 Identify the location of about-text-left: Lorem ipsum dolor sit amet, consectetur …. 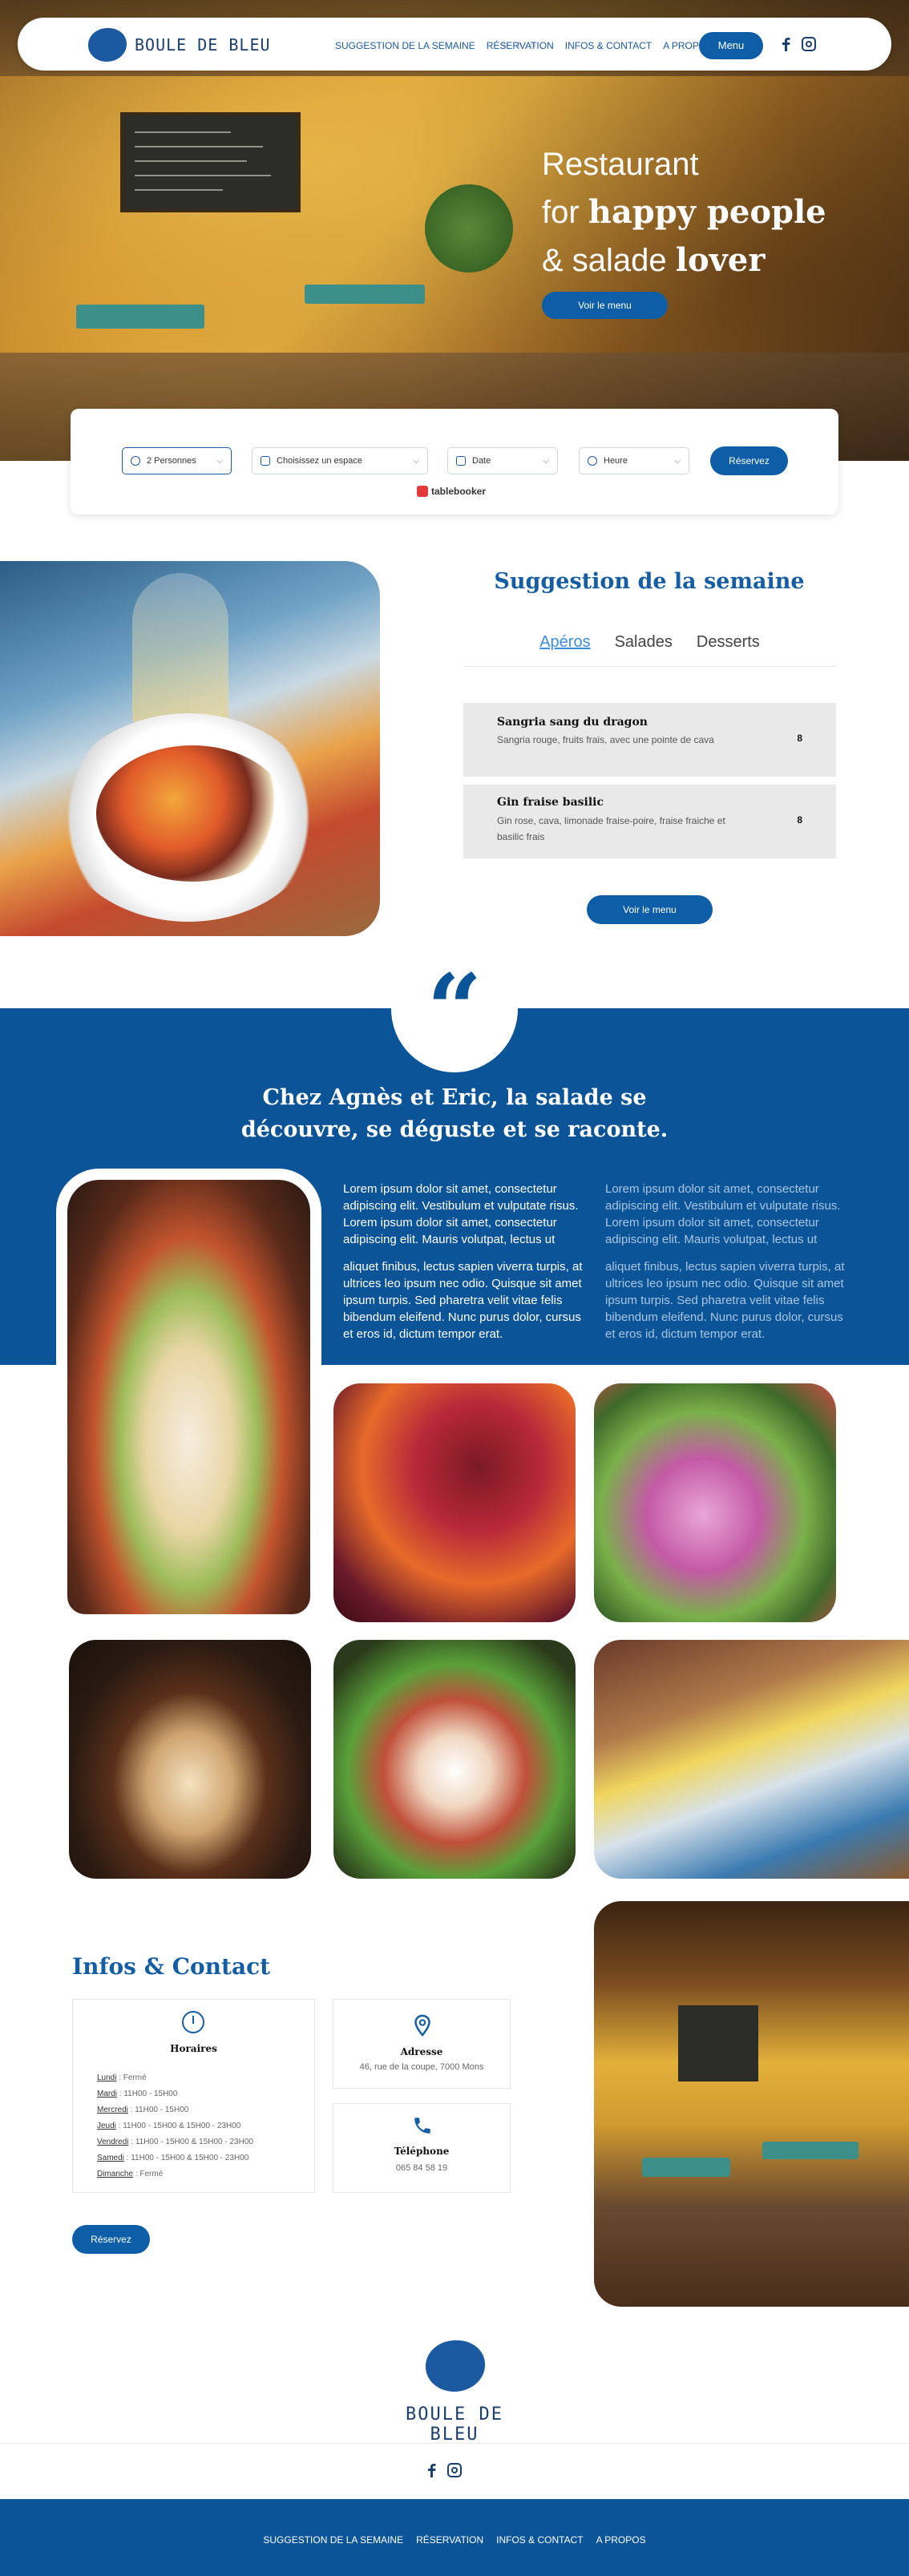
(464, 1267).